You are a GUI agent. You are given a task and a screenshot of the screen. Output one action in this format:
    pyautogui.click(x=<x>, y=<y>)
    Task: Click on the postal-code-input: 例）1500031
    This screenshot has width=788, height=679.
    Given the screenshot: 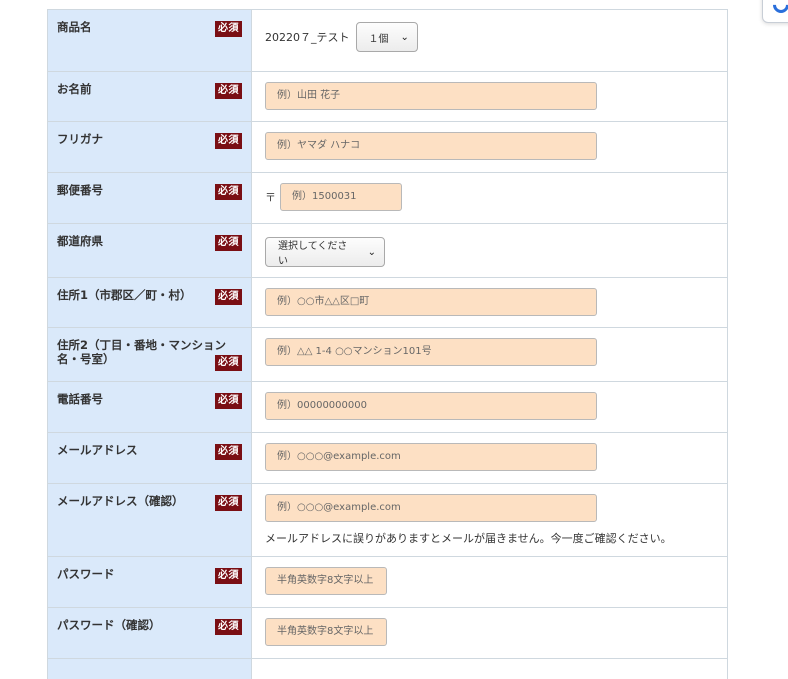 What is the action you would take?
    pyautogui.click(x=341, y=197)
    